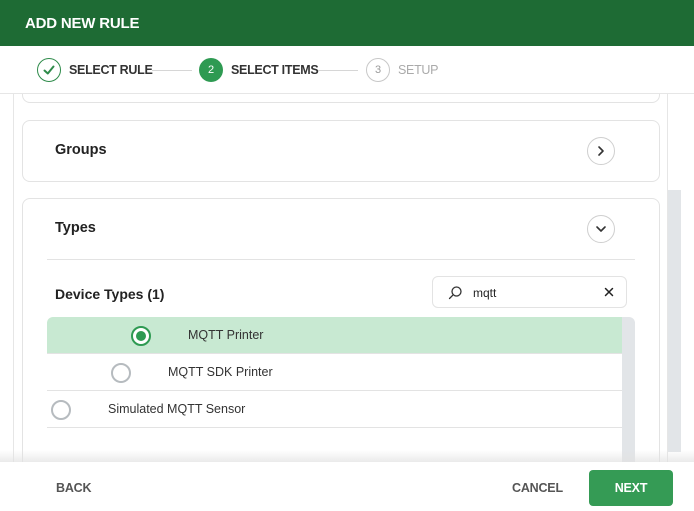  I want to click on groups-title: Groups, so click(81, 150).